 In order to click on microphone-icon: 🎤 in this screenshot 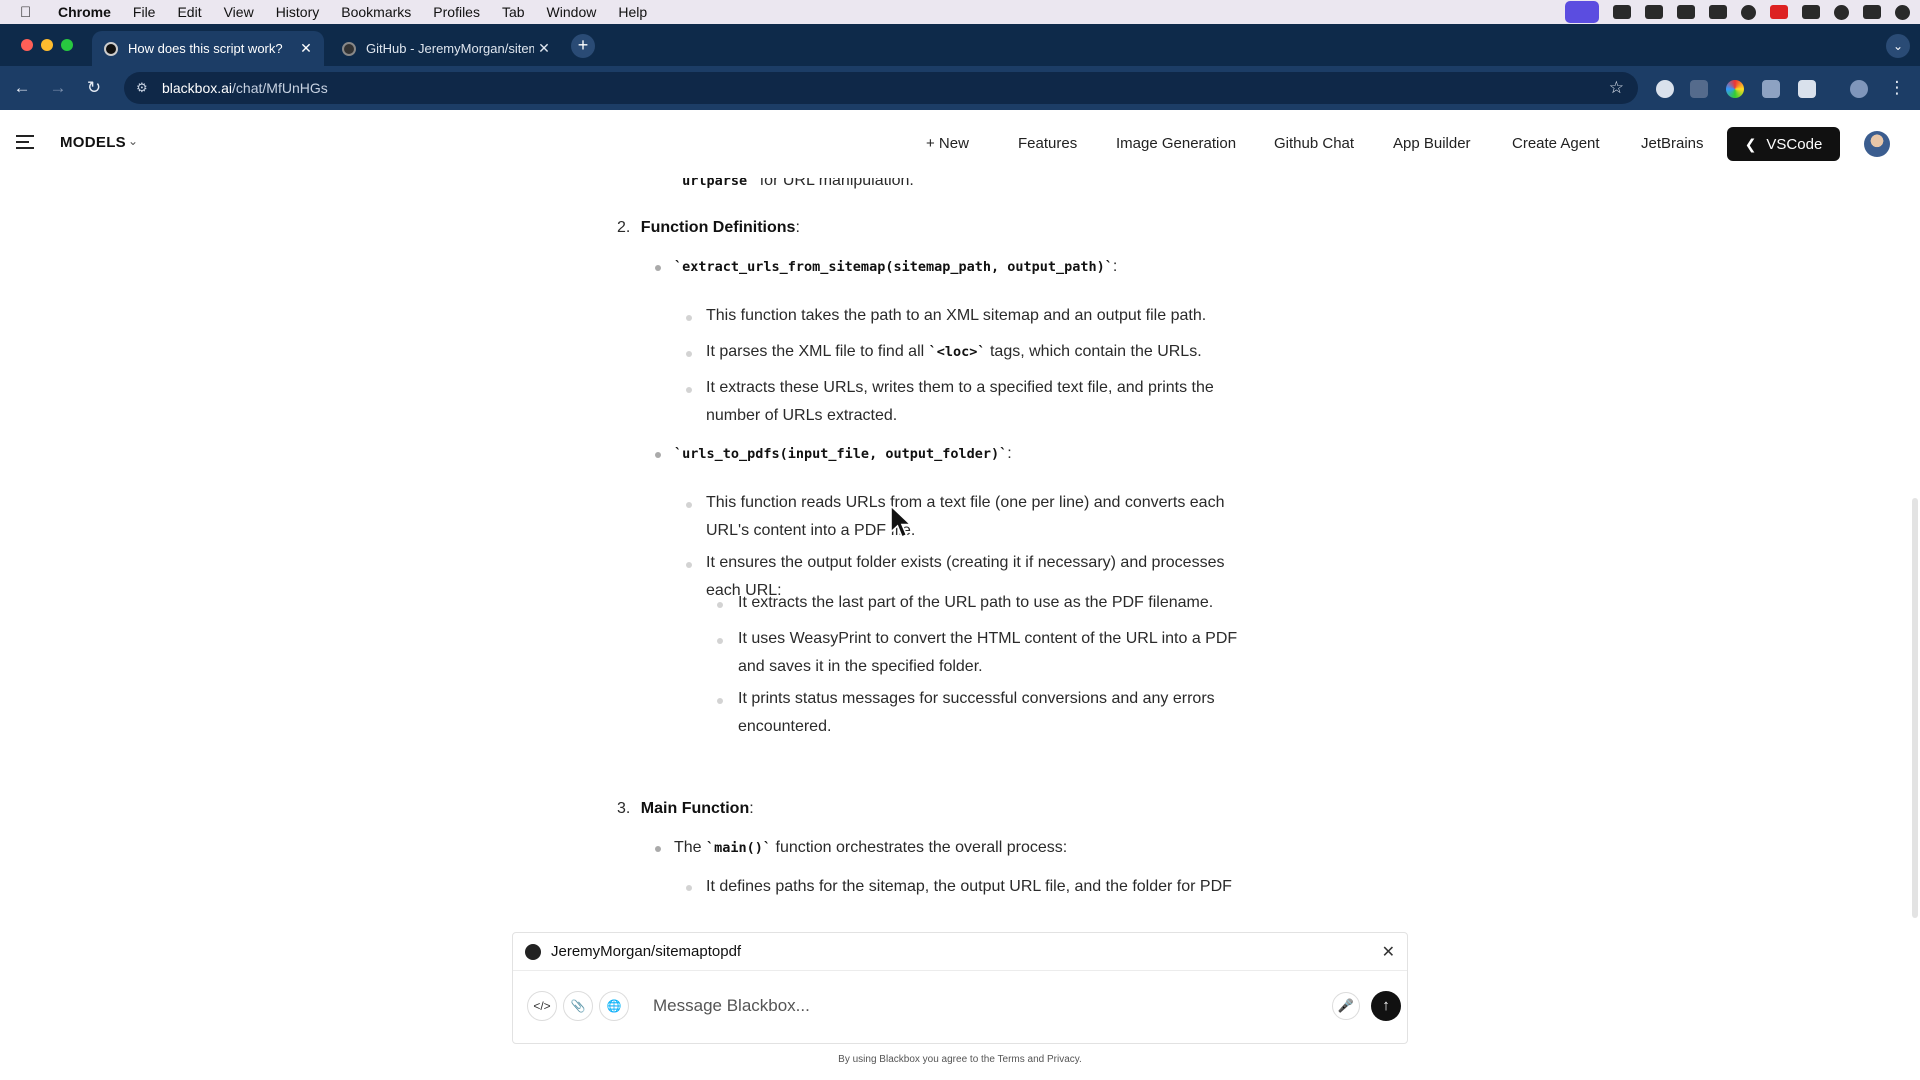, I will do `click(1346, 1006)`.